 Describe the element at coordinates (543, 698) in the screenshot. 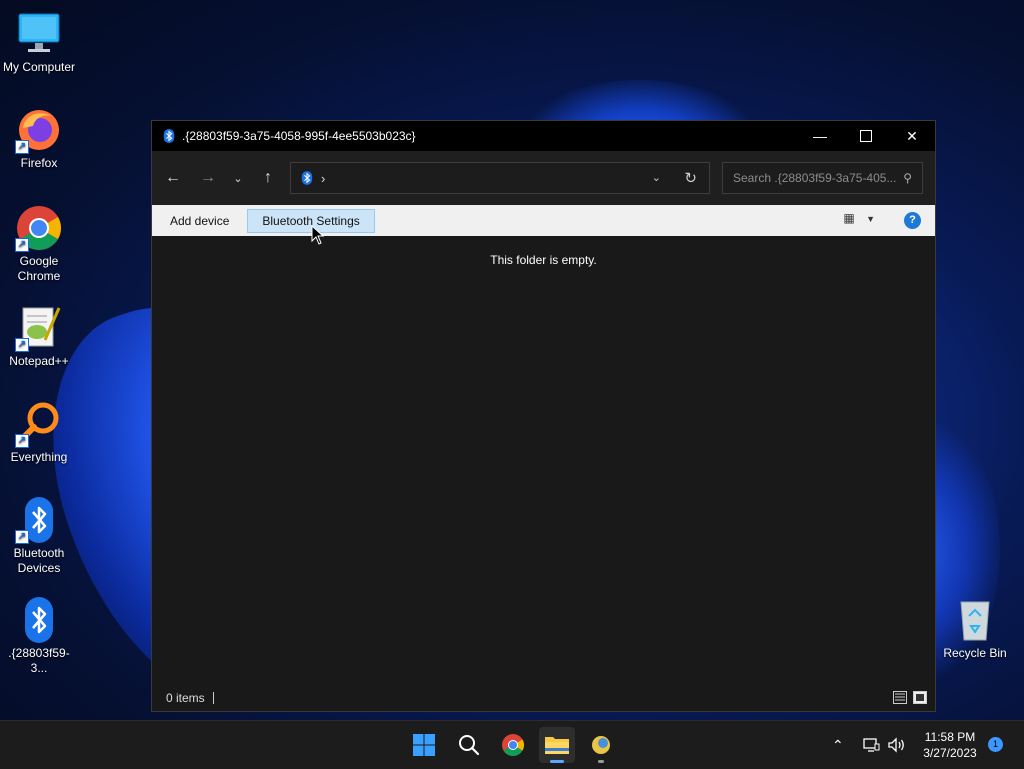

I see `status-bar: 0 items` at that location.